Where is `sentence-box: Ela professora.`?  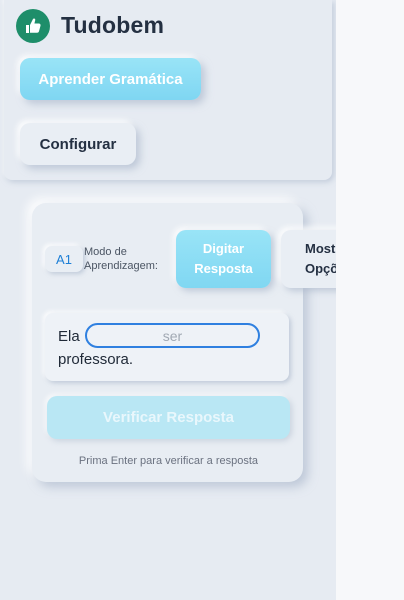
sentence-box: Ela professora. is located at coordinates (167, 347).